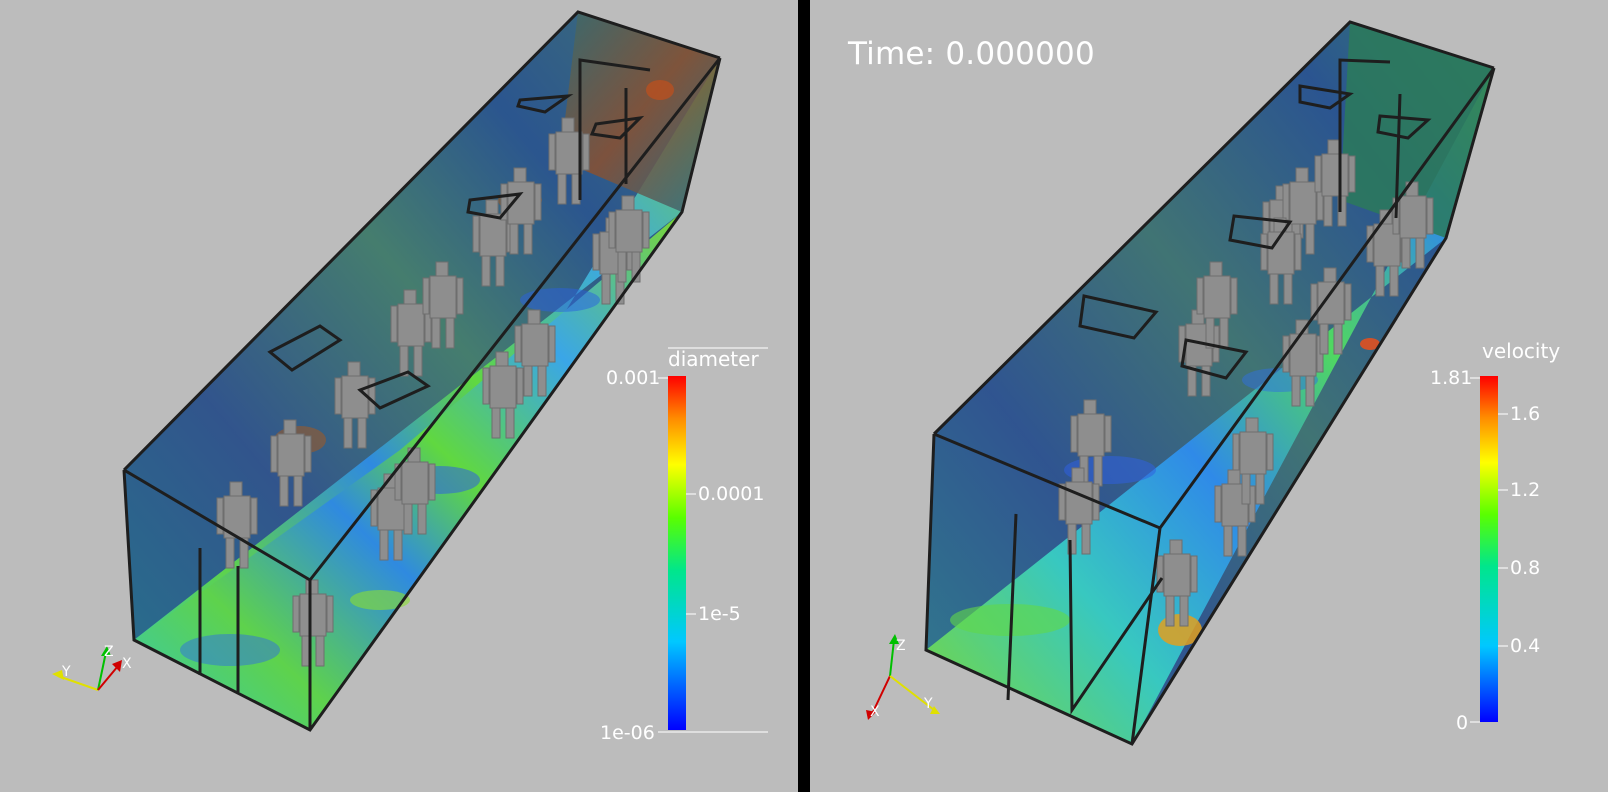 Image resolution: width=1608 pixels, height=792 pixels. What do you see at coordinates (971, 54) in the screenshot?
I see `time-label: Time: 0.000000` at bounding box center [971, 54].